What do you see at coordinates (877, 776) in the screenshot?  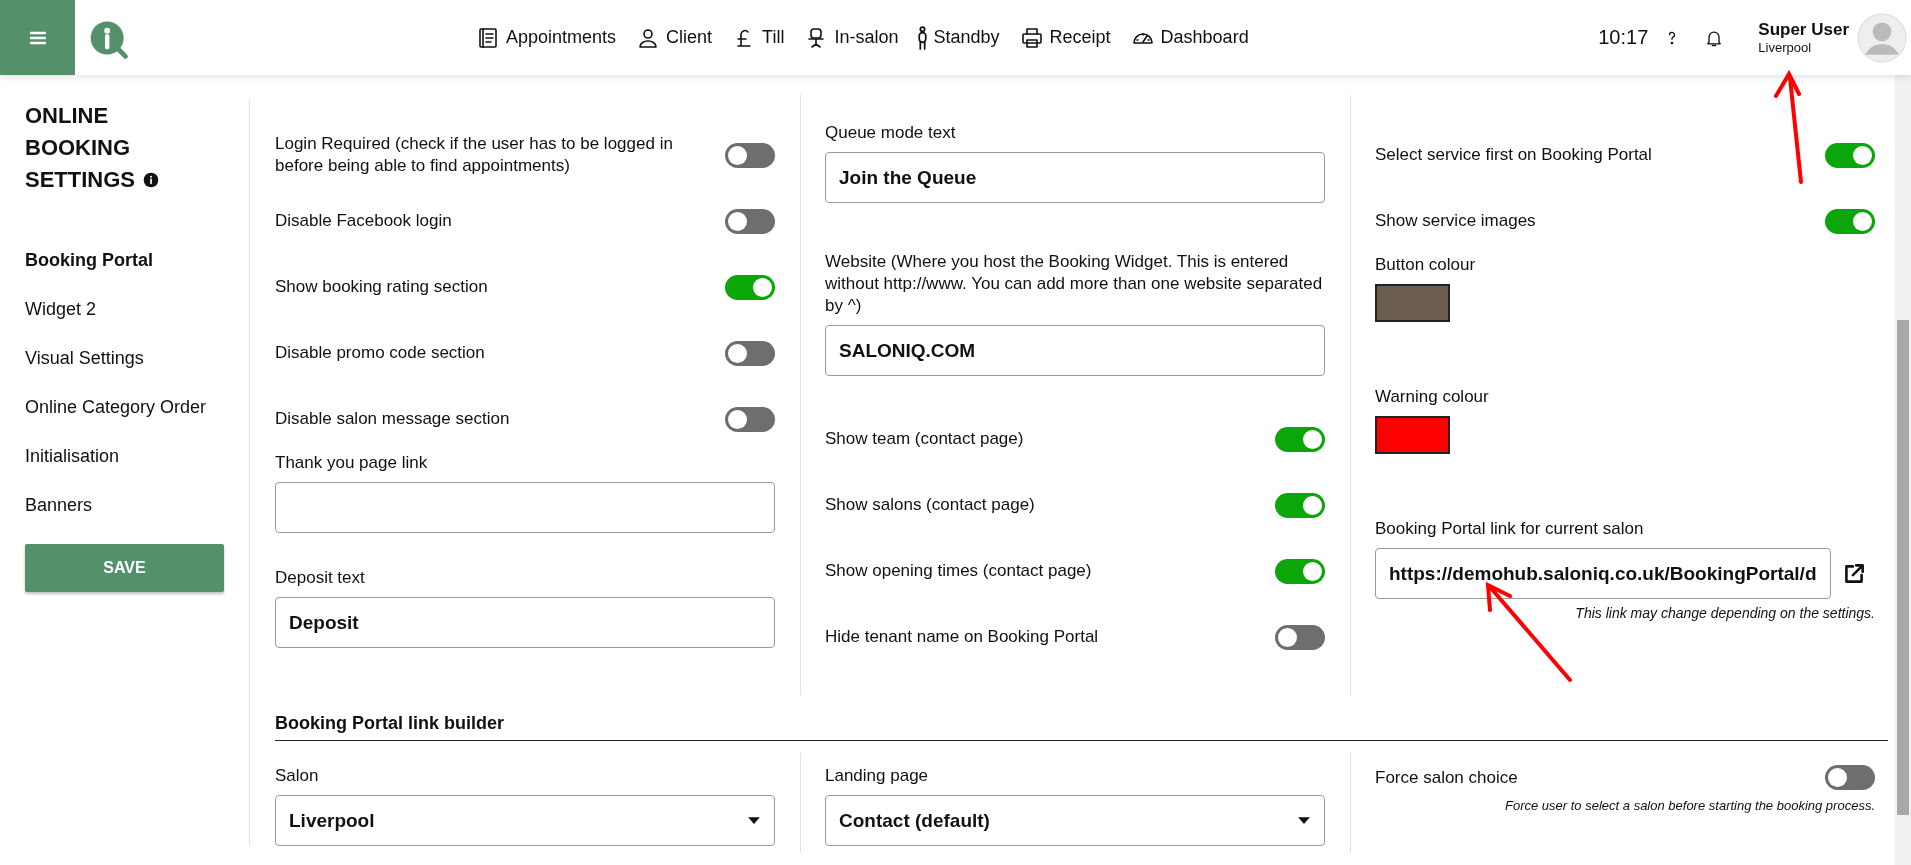 I see `field-label: Landing page` at bounding box center [877, 776].